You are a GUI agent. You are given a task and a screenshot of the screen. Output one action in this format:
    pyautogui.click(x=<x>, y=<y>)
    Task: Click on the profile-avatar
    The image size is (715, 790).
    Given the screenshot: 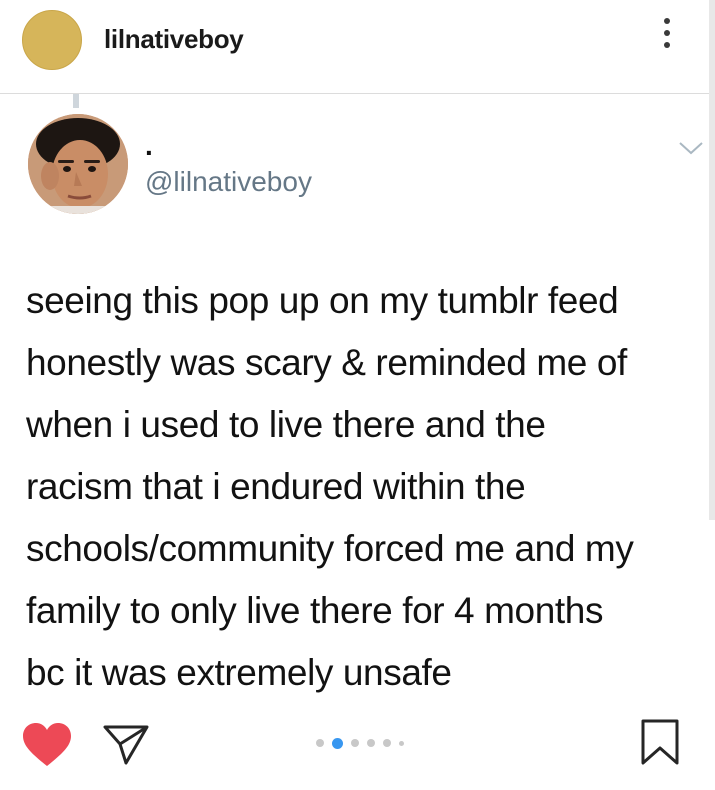 What is the action you would take?
    pyautogui.click(x=52, y=40)
    